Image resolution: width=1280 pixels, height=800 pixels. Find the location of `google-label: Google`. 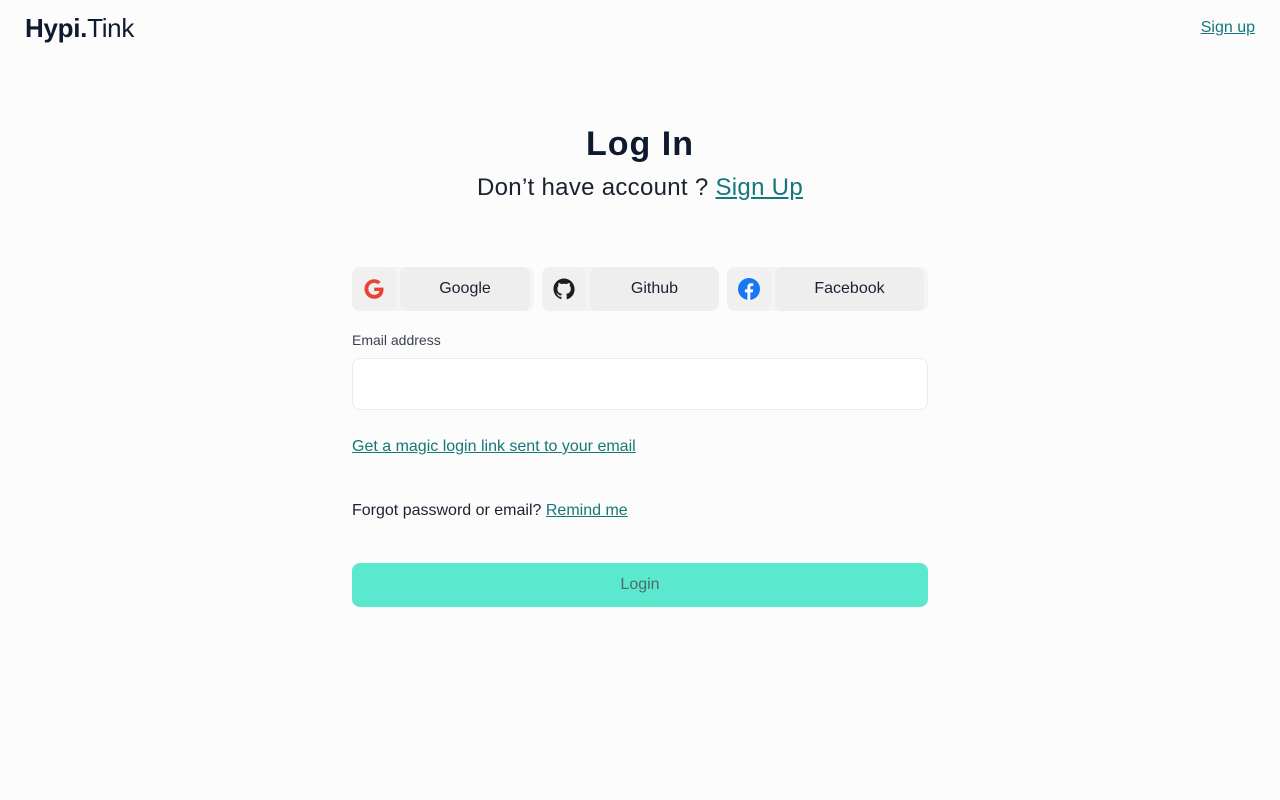

google-label: Google is located at coordinates (465, 289).